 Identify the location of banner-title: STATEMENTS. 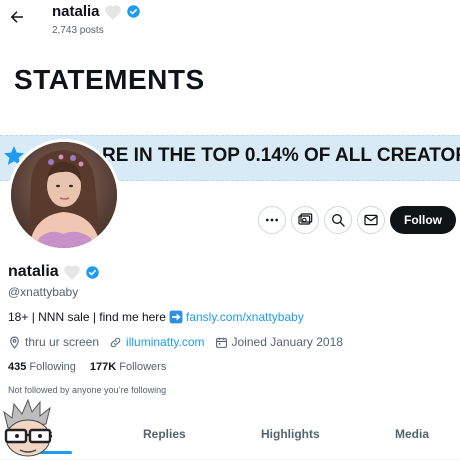
(109, 79).